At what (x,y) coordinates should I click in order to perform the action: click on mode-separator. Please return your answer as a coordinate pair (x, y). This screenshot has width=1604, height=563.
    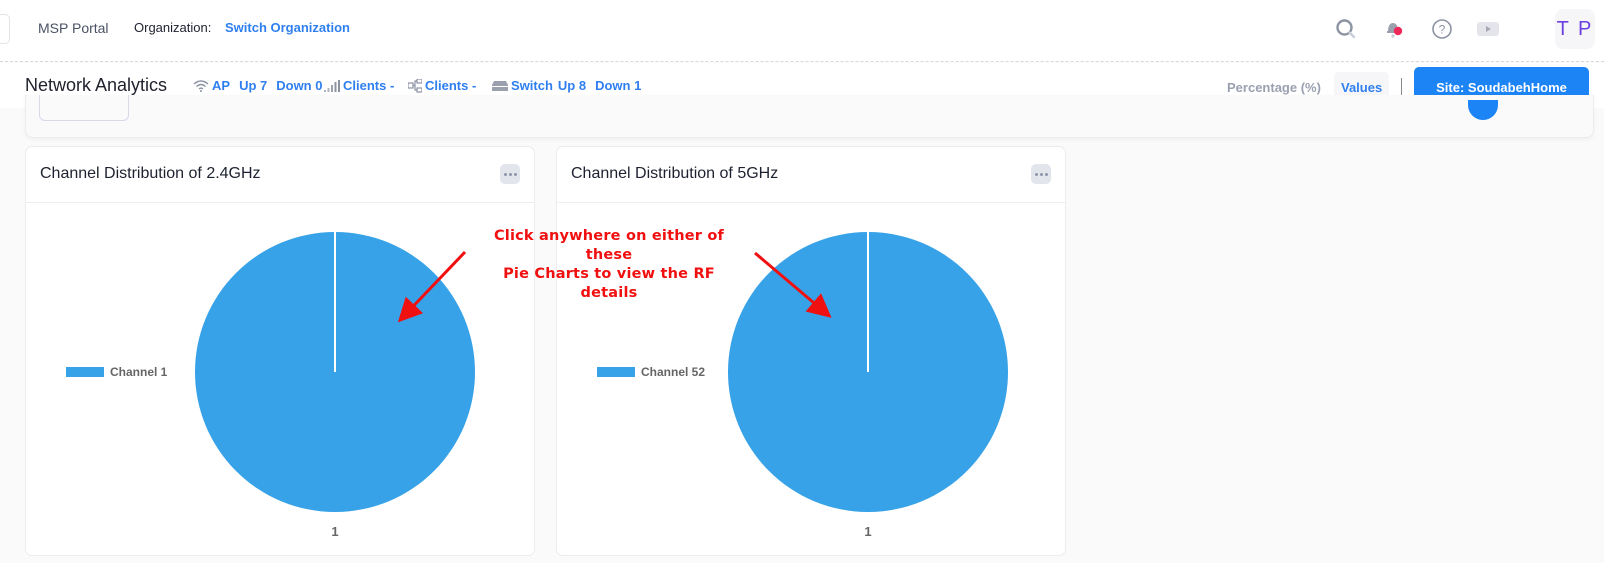
    Looking at the image, I should click on (1401, 86).